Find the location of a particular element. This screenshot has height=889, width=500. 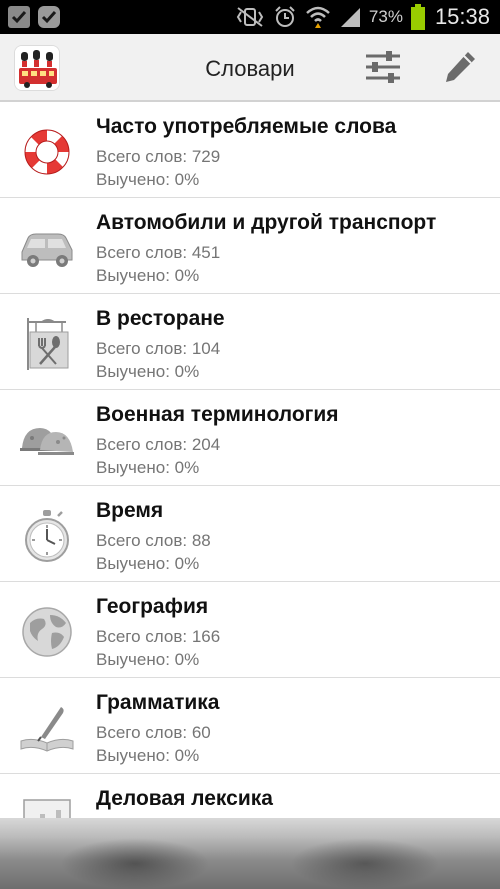

dictionary-title: Грамматика is located at coordinates (158, 702).